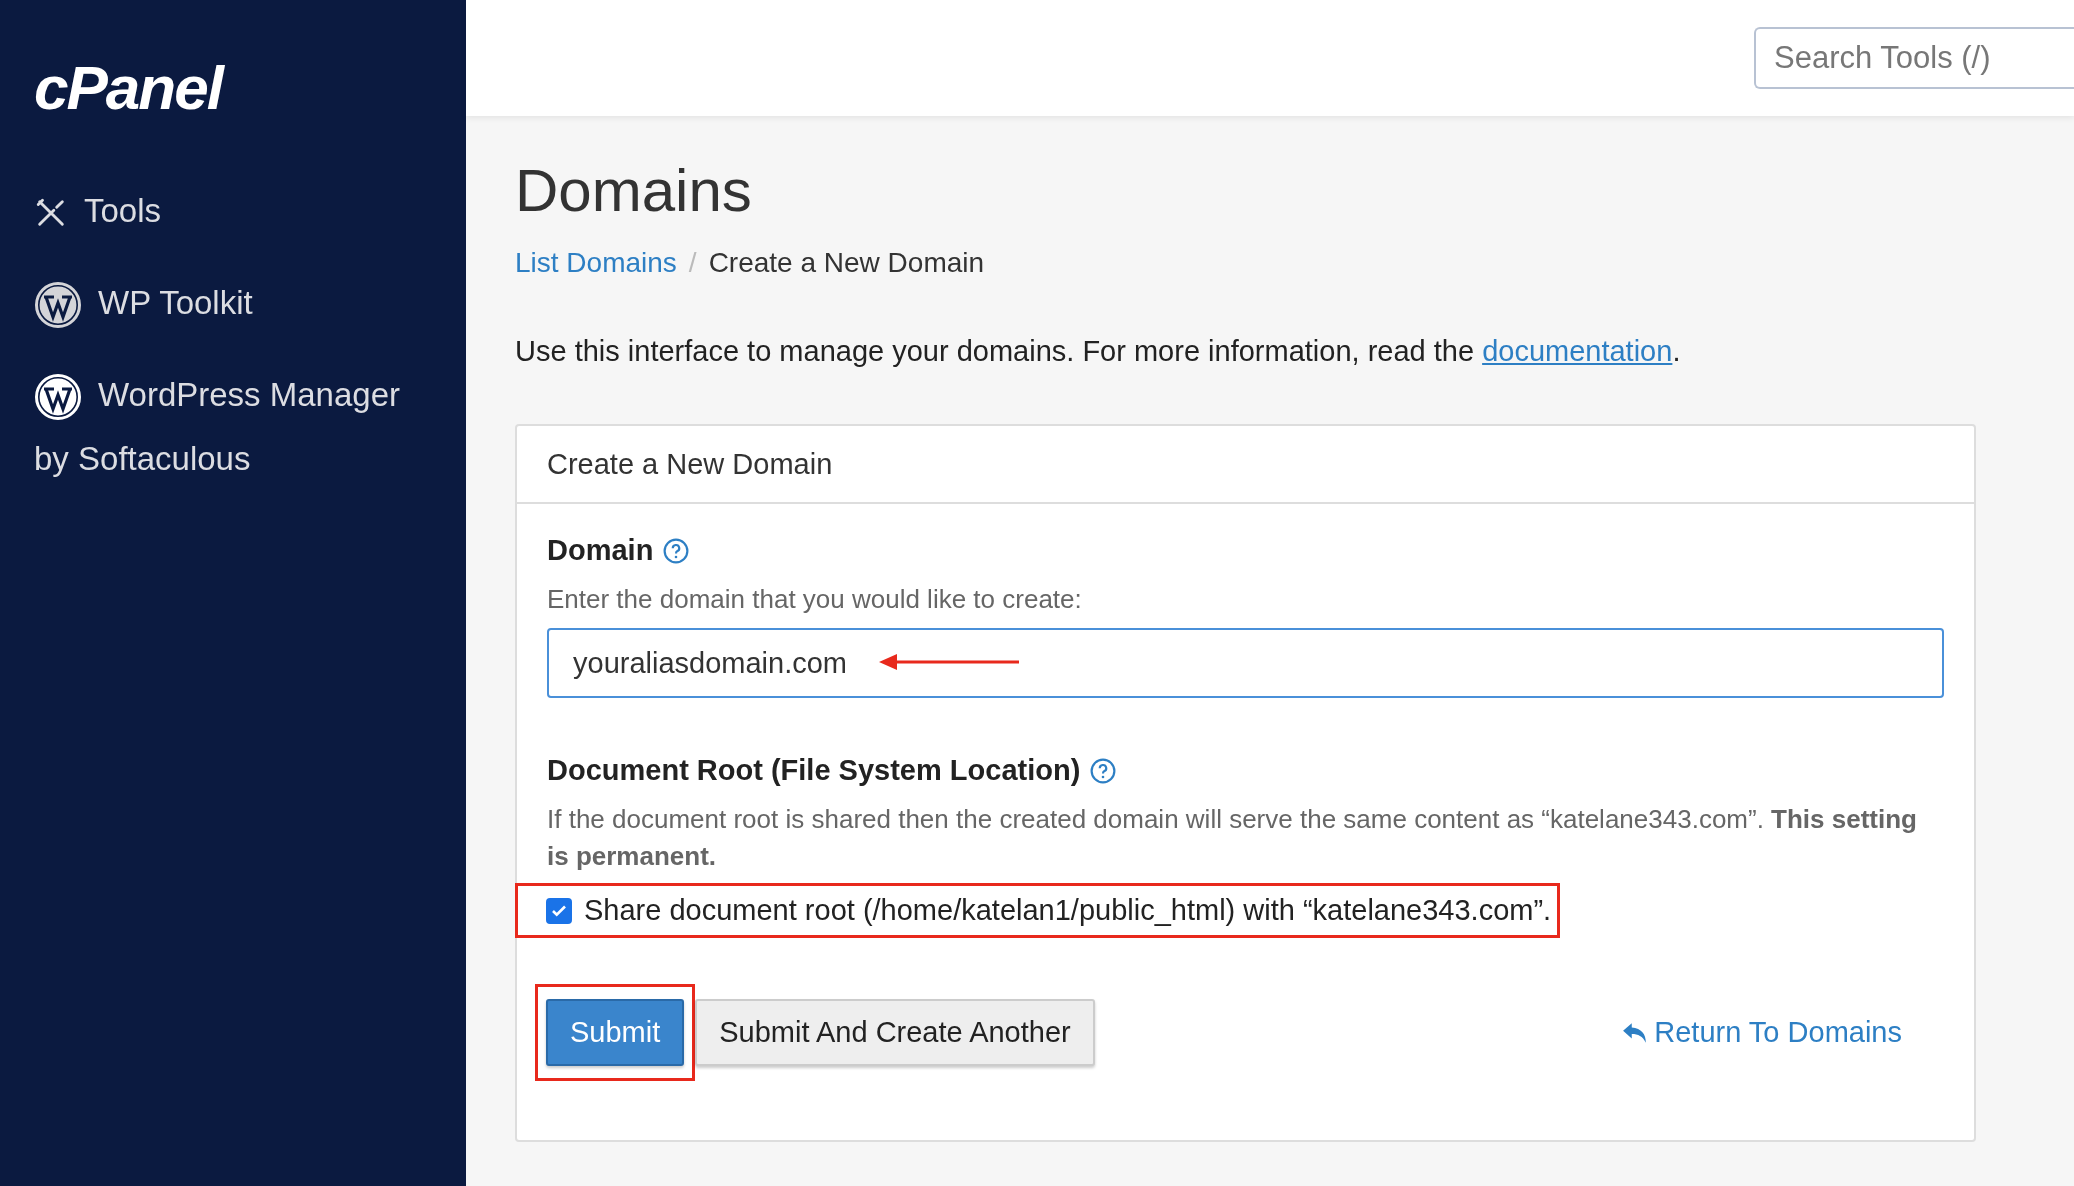 This screenshot has height=1186, width=2074. What do you see at coordinates (615, 1032) in the screenshot?
I see `submit-button: Submit` at bounding box center [615, 1032].